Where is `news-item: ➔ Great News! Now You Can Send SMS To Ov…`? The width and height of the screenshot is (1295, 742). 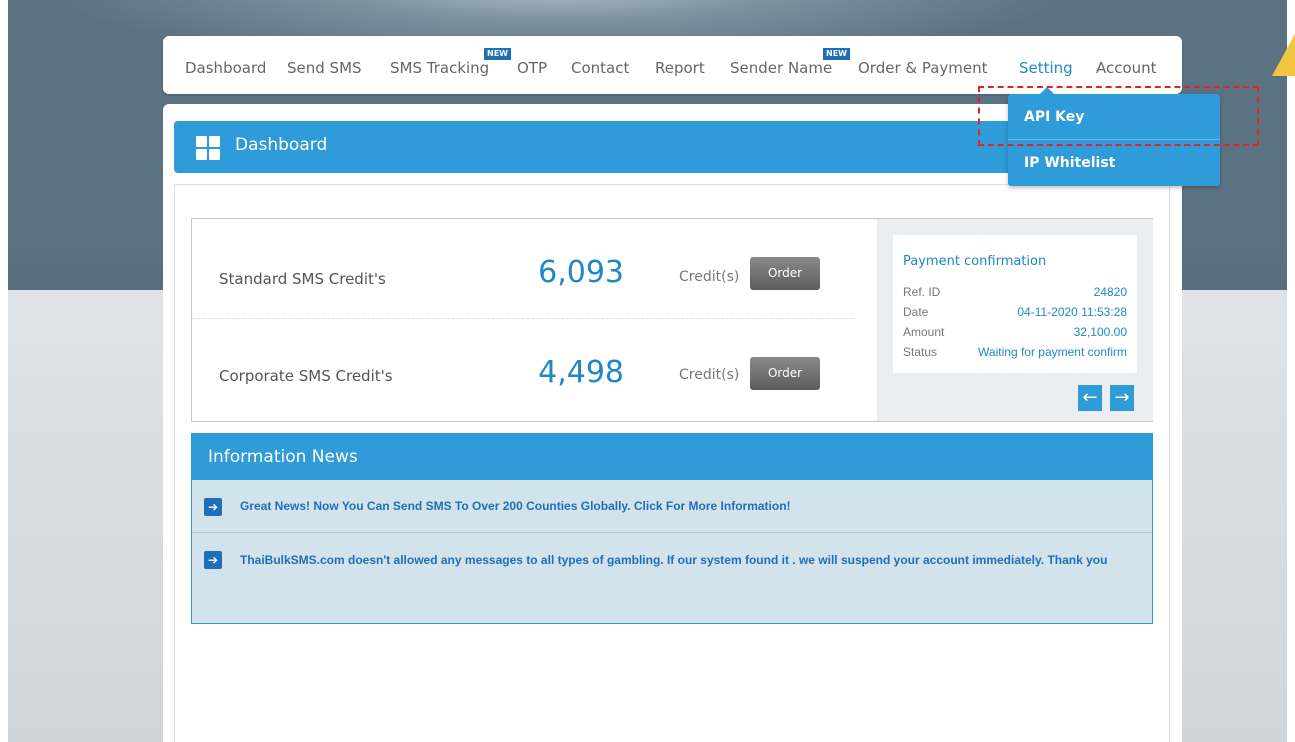 news-item: ➔ Great News! Now You Can Send SMS To Ov… is located at coordinates (672, 506).